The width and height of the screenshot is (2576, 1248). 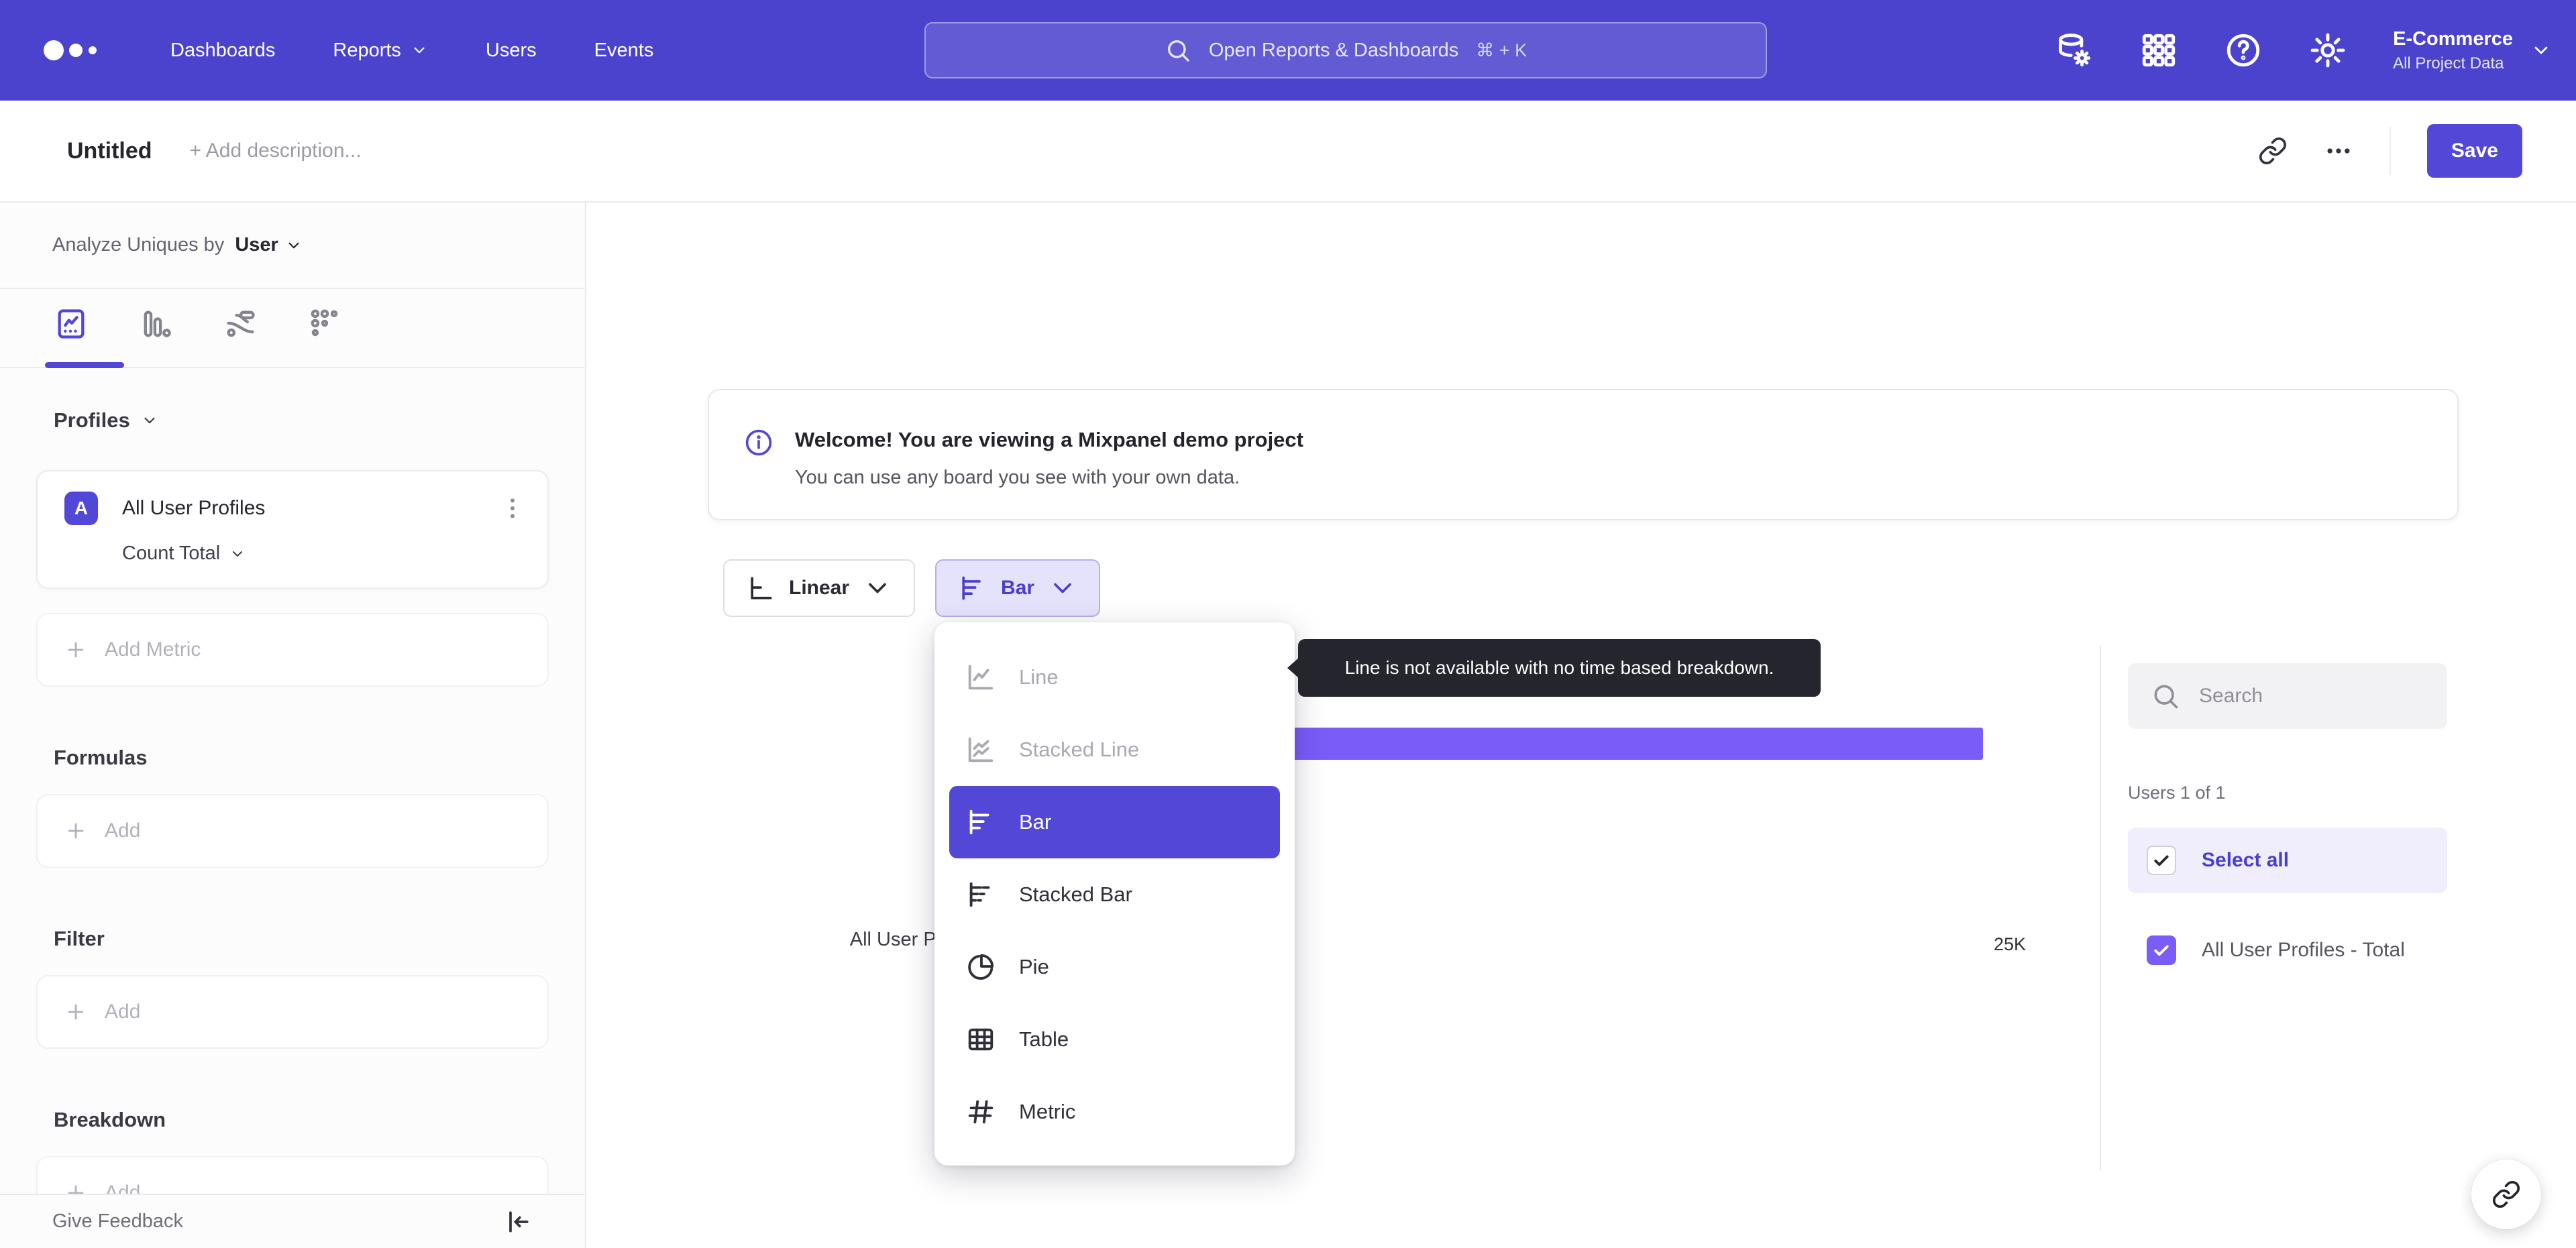 What do you see at coordinates (2243, 50) in the screenshot?
I see `help-icon` at bounding box center [2243, 50].